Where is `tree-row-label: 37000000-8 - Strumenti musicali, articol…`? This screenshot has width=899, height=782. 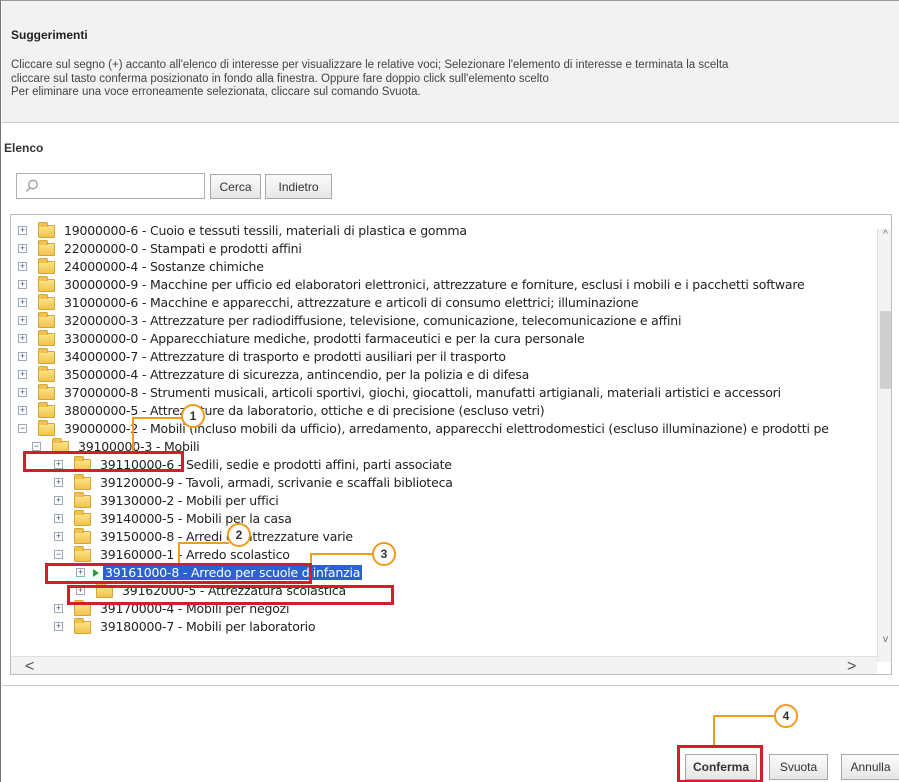 tree-row-label: 37000000-8 - Strumenti musicali, articol… is located at coordinates (422, 392).